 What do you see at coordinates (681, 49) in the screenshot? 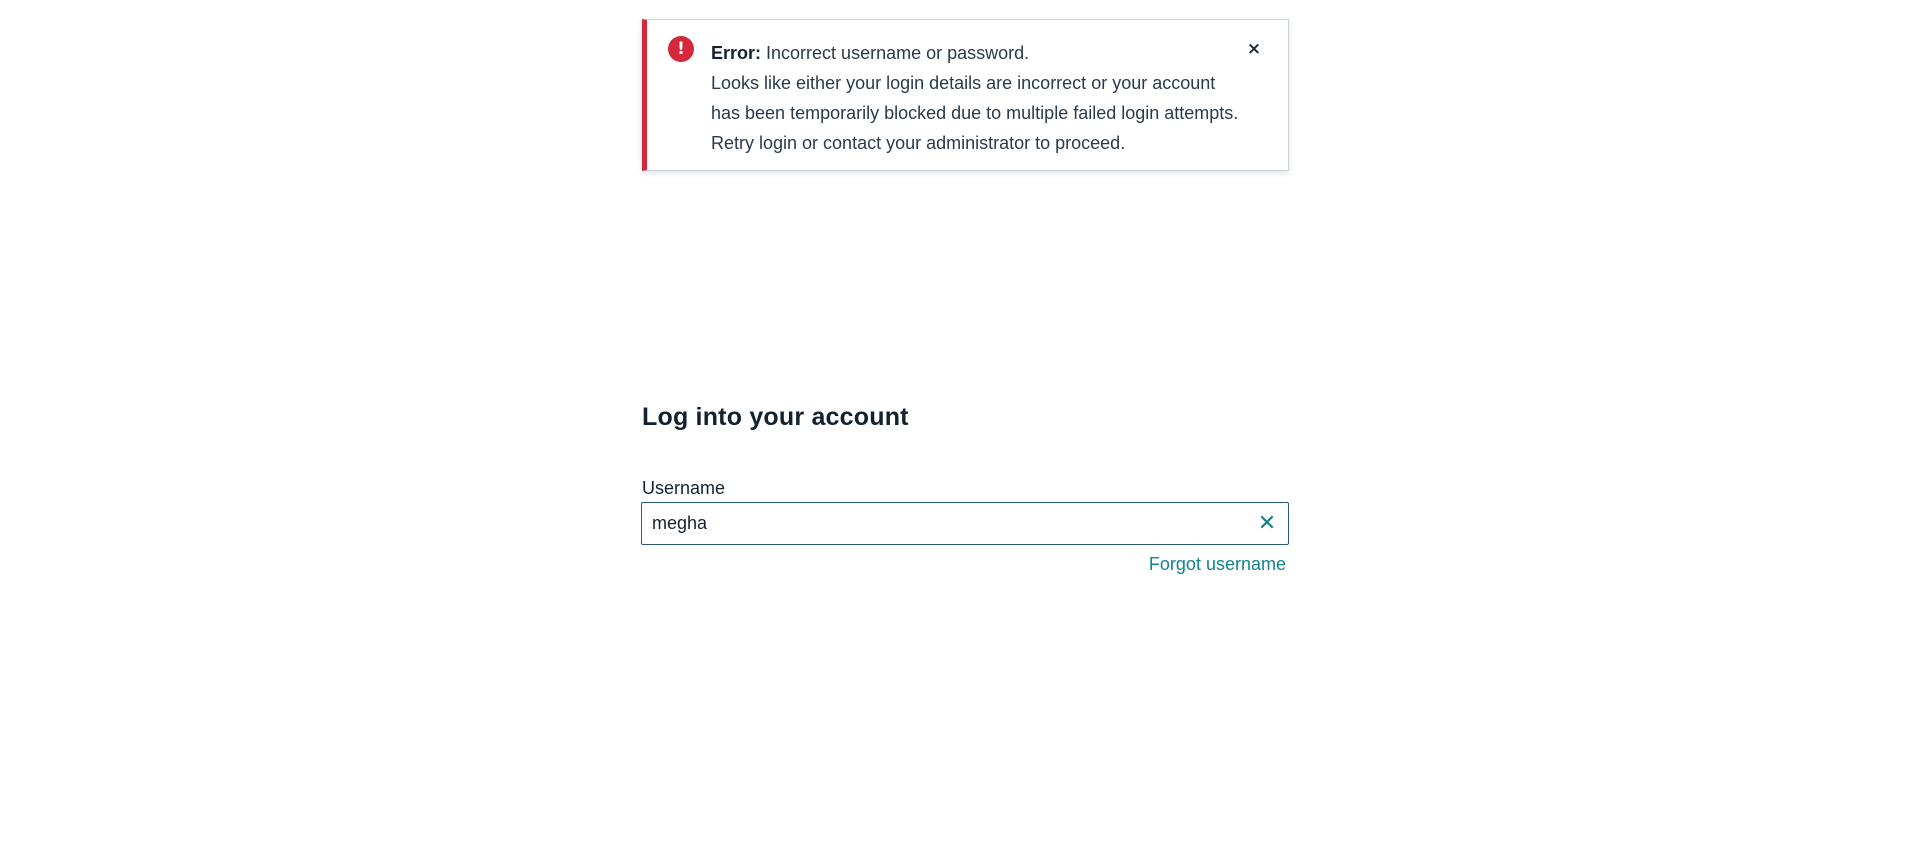
I see `exclamation-circle-icon: !` at bounding box center [681, 49].